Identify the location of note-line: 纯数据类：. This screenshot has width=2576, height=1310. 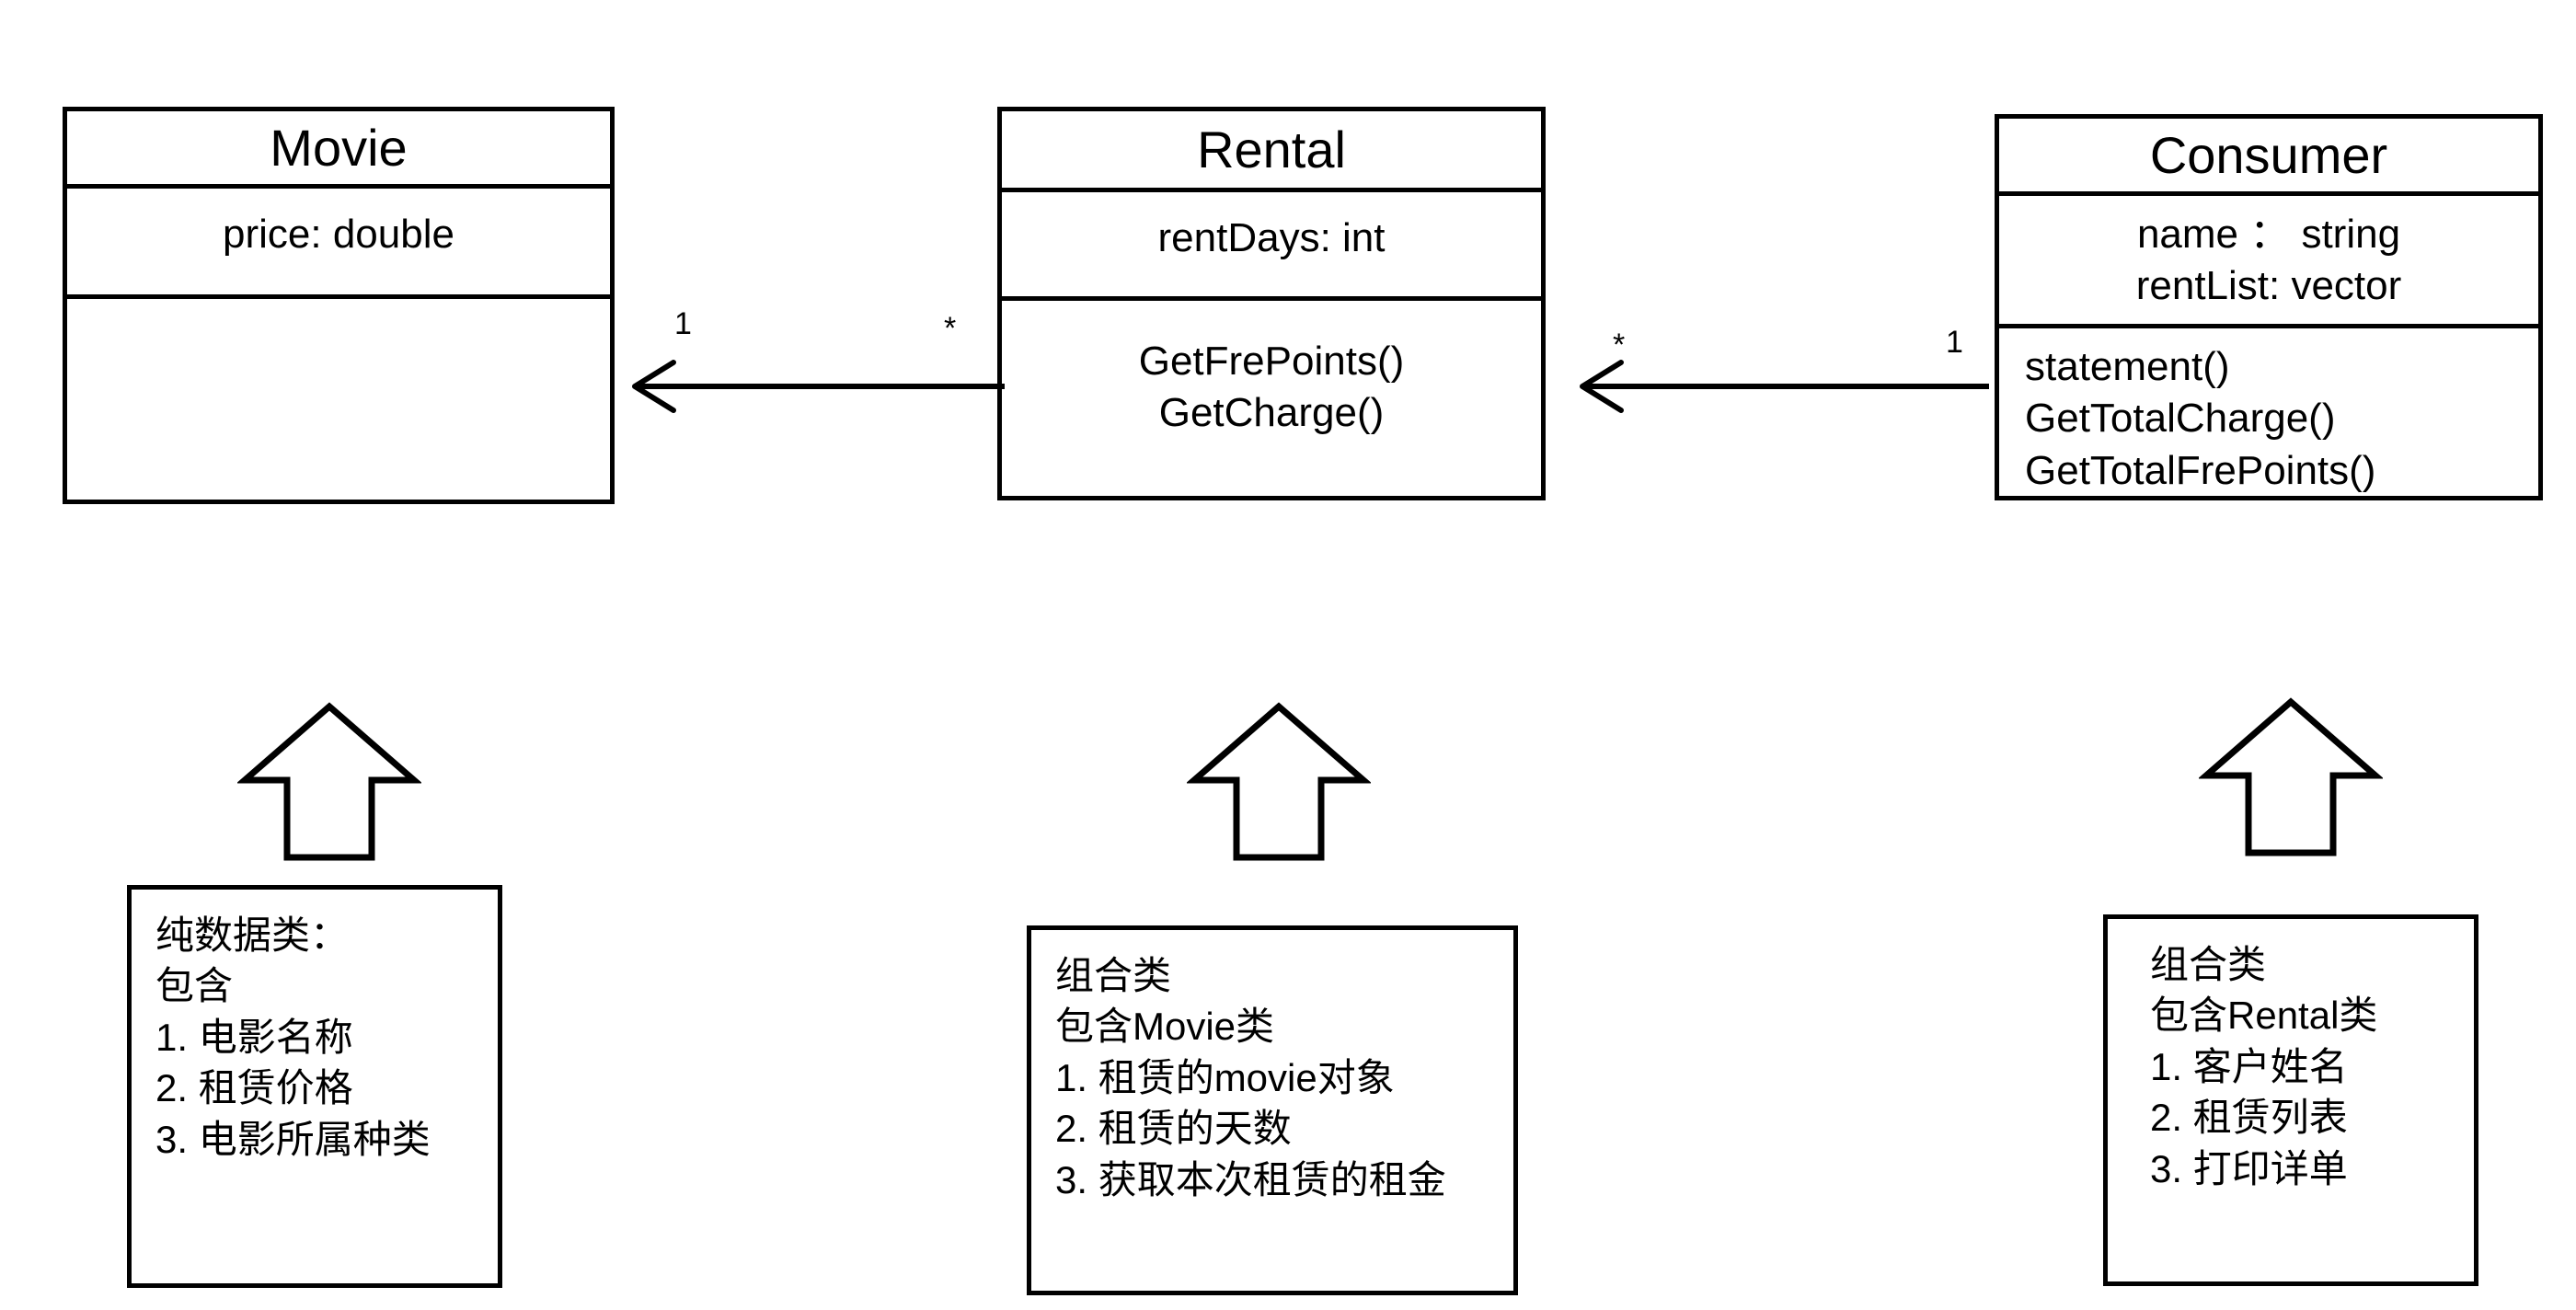
(252, 935).